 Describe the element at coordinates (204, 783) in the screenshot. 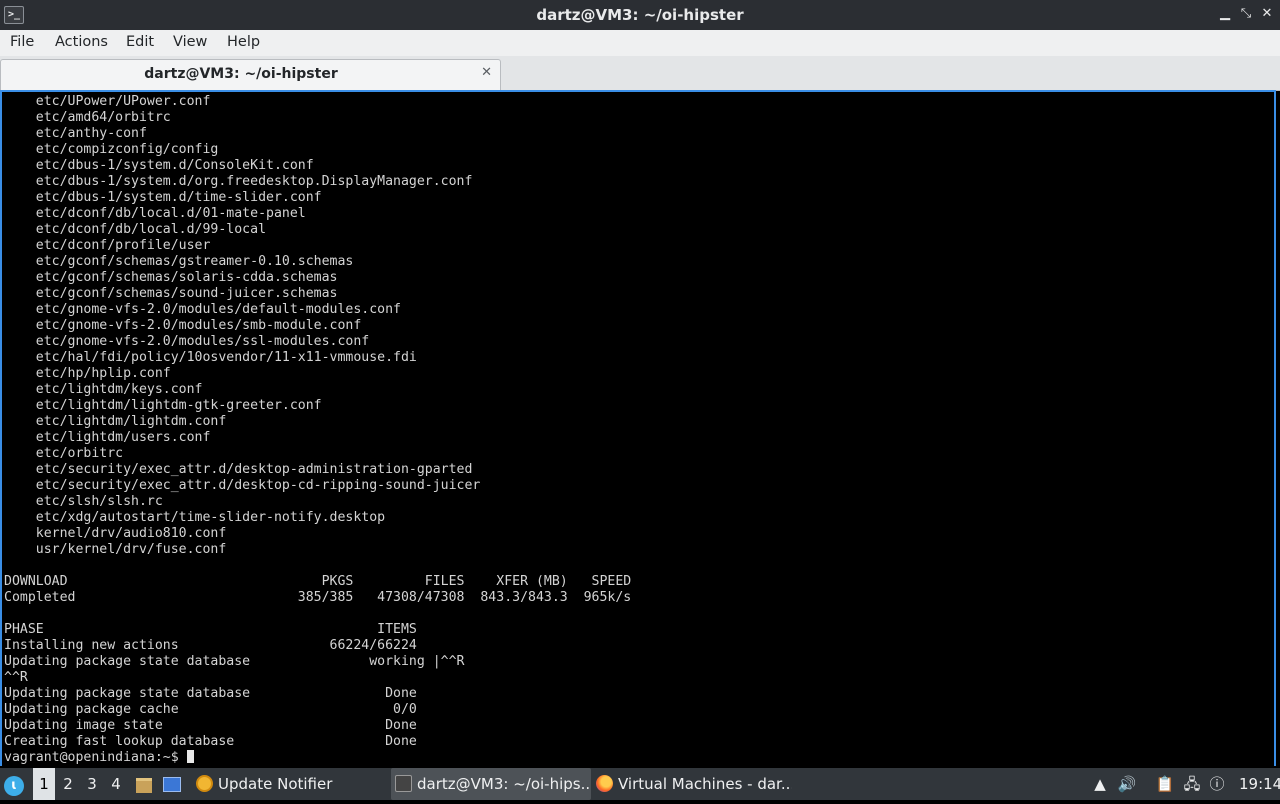

I see `update-notifier-icon` at that location.